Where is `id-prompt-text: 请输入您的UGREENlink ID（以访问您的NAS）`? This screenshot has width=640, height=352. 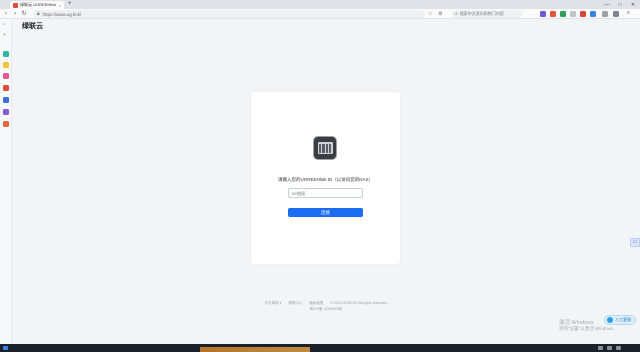 id-prompt-text: 请输入您的UGREENlink ID（以访问您的NAS） is located at coordinates (325, 179).